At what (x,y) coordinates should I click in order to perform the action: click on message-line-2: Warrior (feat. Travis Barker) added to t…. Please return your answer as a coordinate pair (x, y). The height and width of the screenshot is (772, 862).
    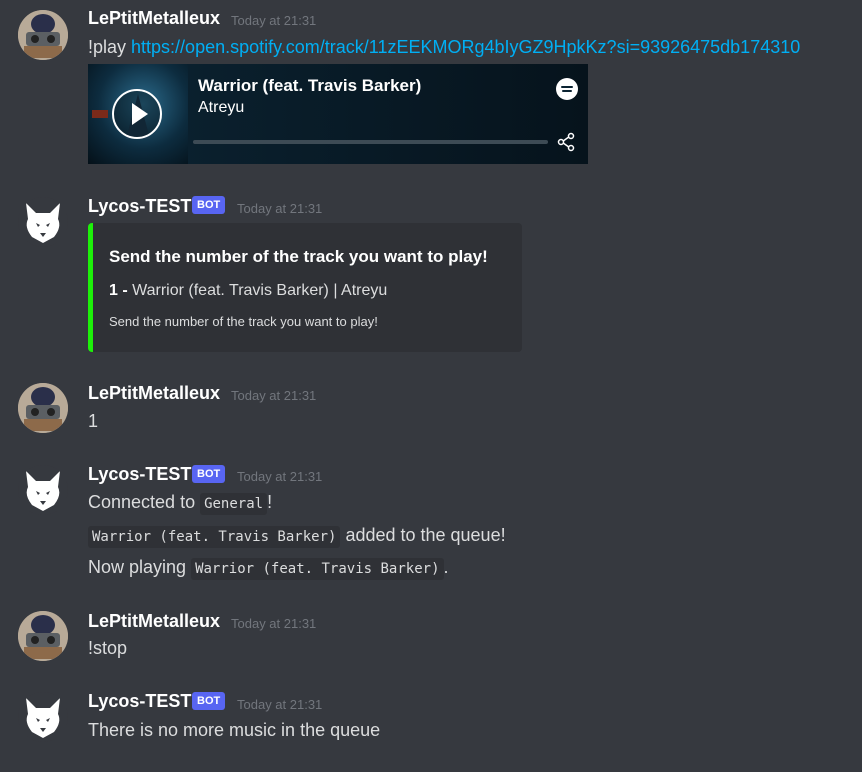
    Looking at the image, I should click on (297, 536).